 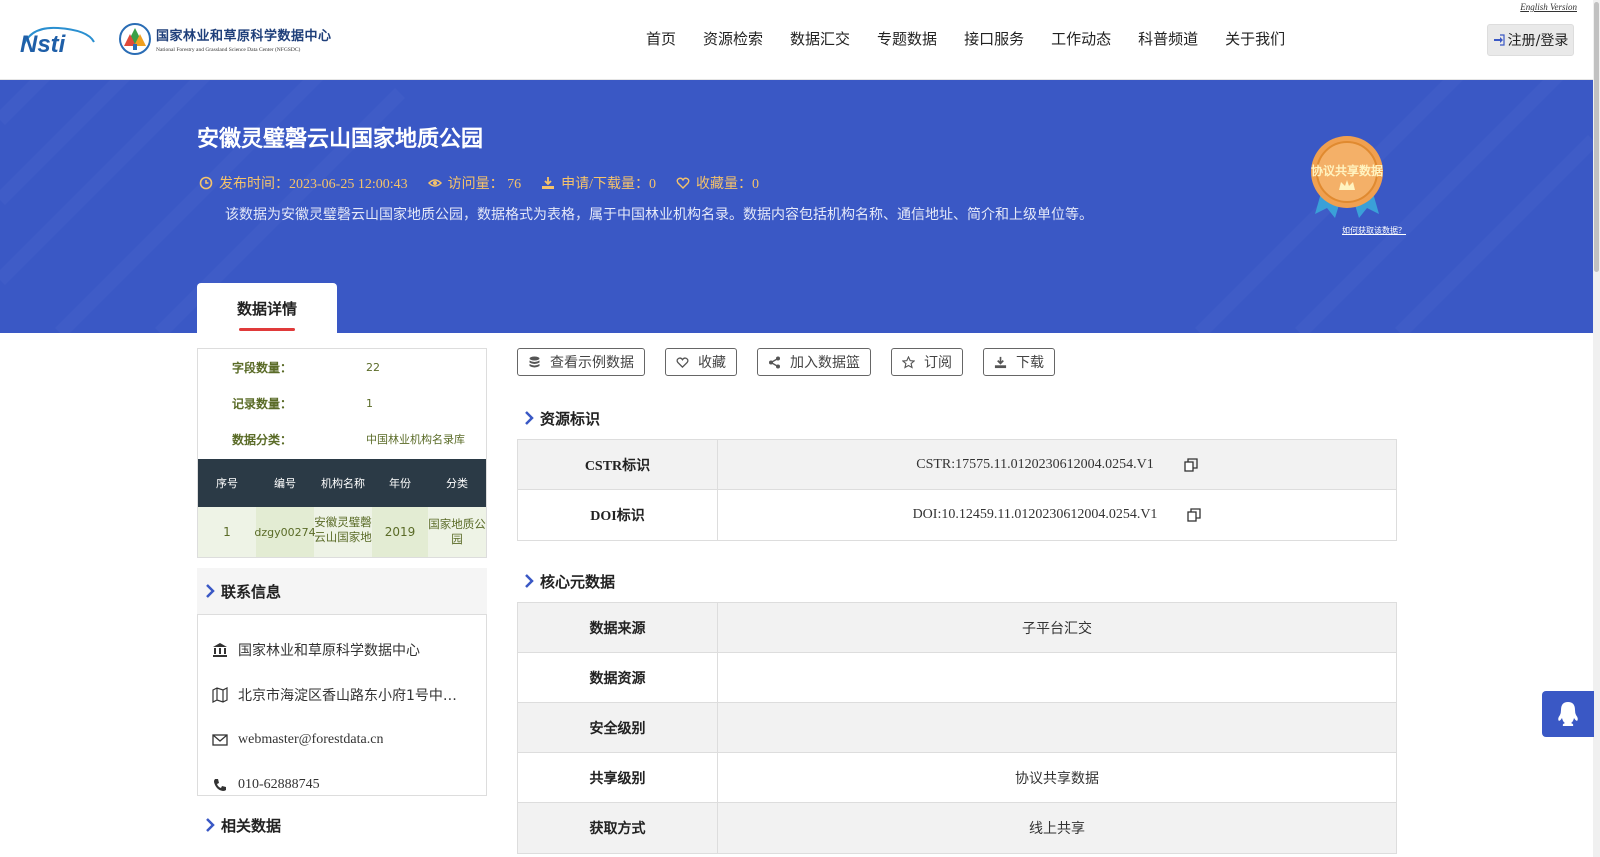 What do you see at coordinates (1057, 829) in the screenshot?
I see `row-value: 线上共享` at bounding box center [1057, 829].